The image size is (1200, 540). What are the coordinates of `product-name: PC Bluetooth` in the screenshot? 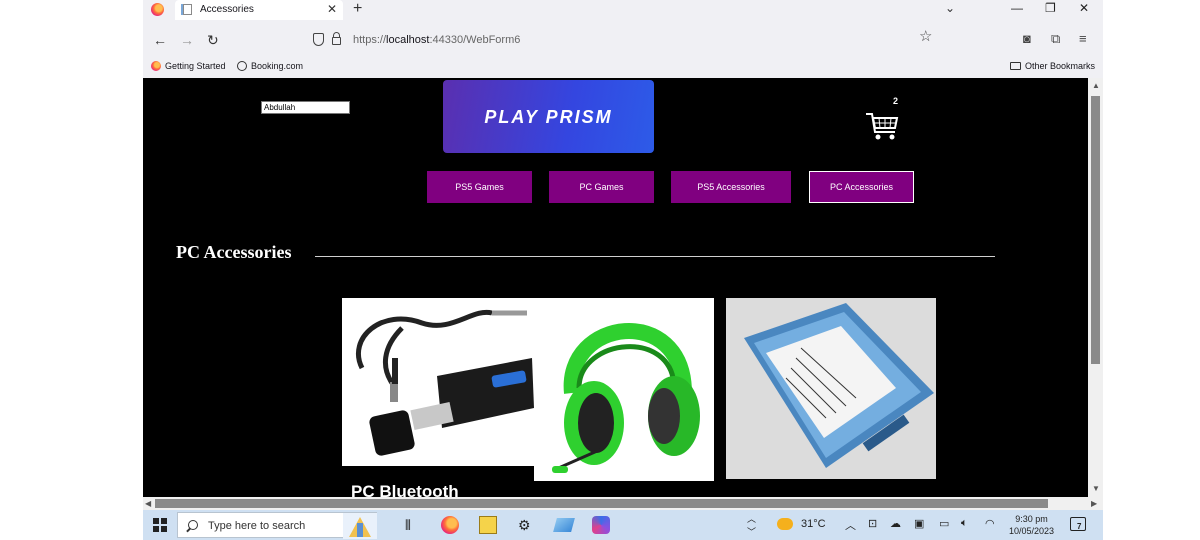 It's located at (405, 489).